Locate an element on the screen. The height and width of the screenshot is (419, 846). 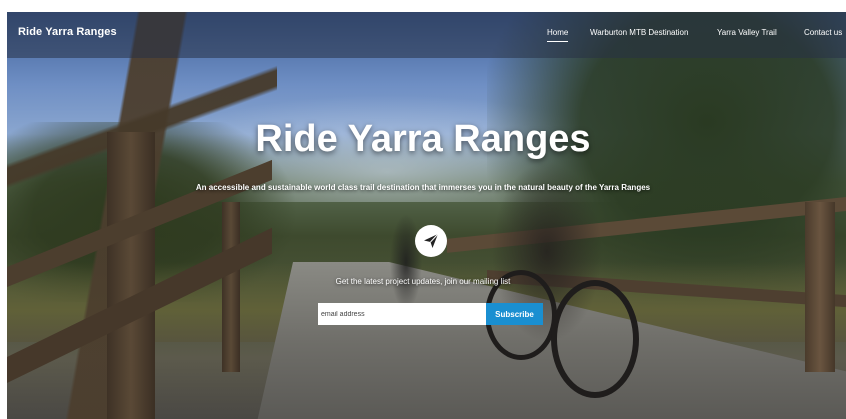
nav-home: Home is located at coordinates (558, 35).